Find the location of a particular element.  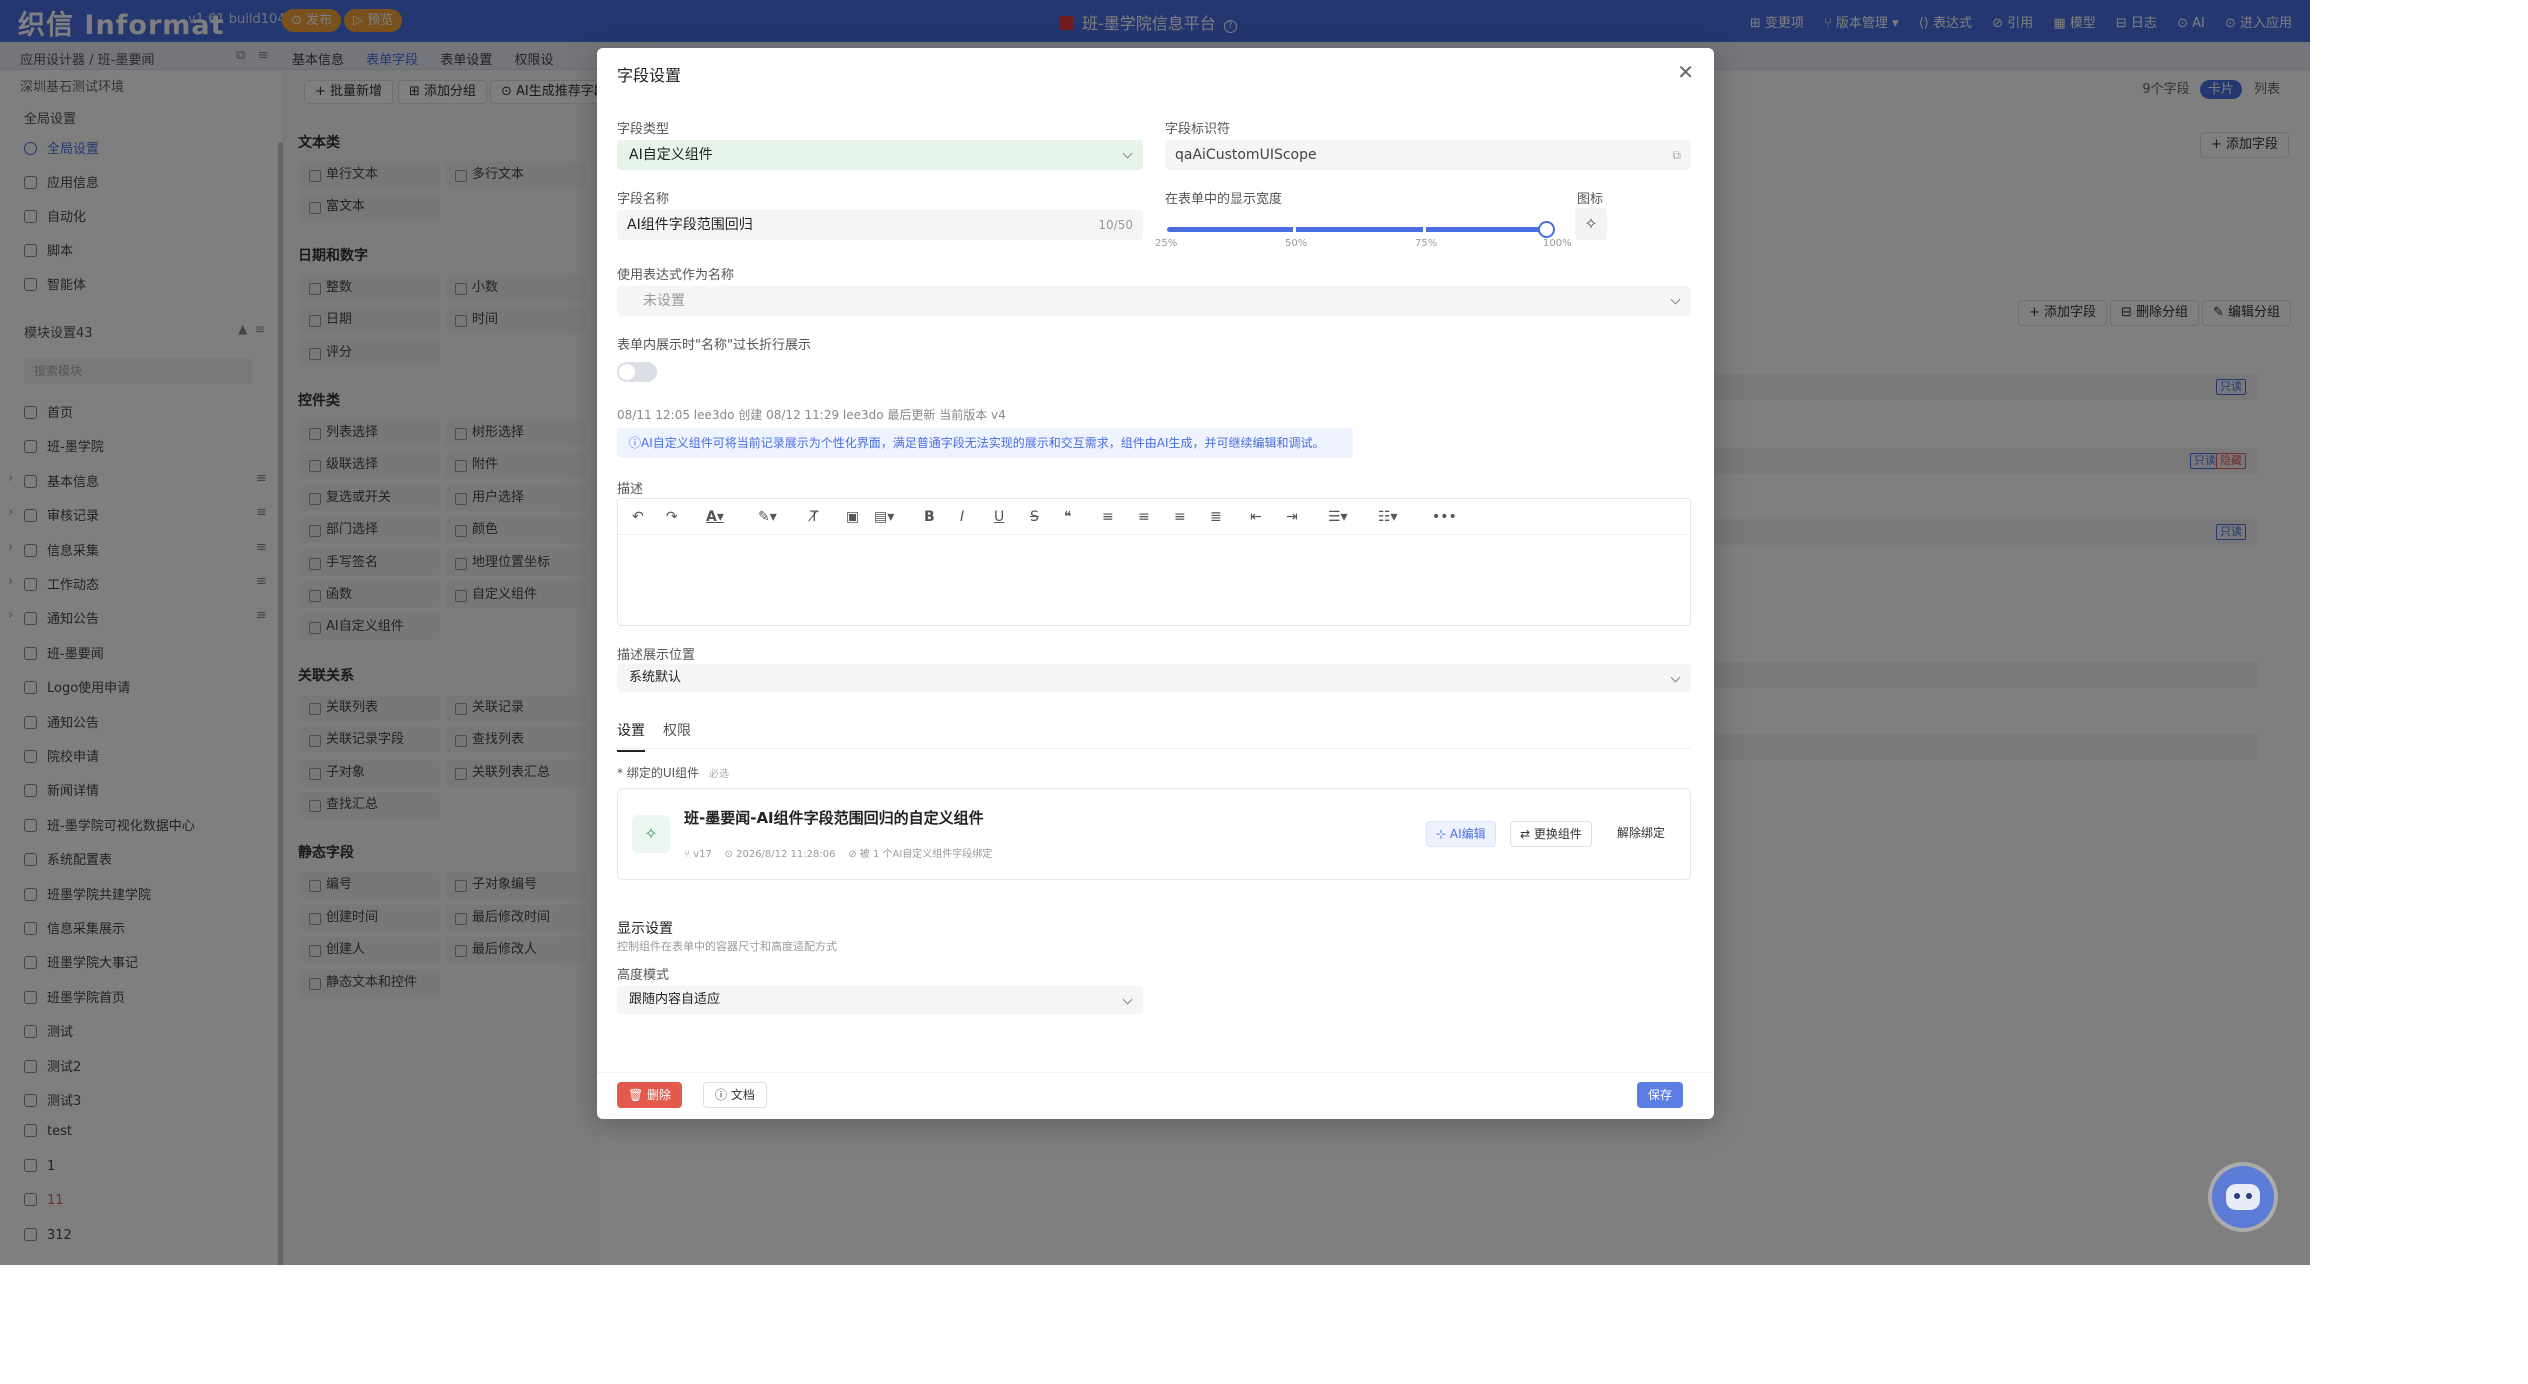

description-position-value: 系统默认 is located at coordinates (655, 677).